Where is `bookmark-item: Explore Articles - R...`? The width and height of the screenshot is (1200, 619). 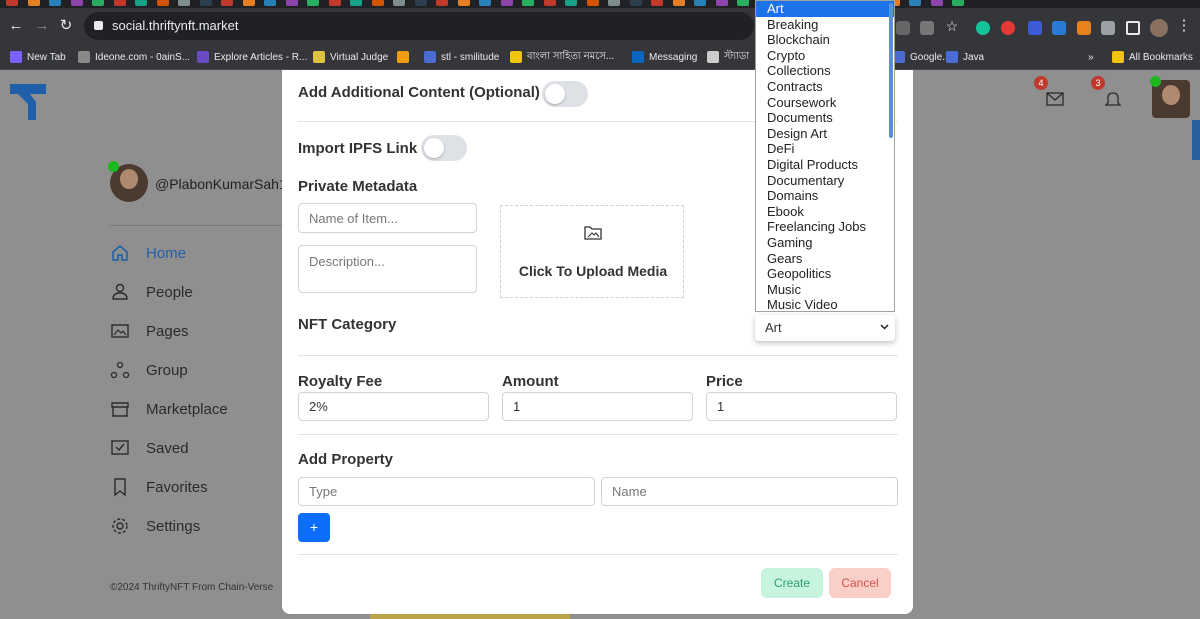
bookmark-item: Explore Articles - R... is located at coordinates (252, 57).